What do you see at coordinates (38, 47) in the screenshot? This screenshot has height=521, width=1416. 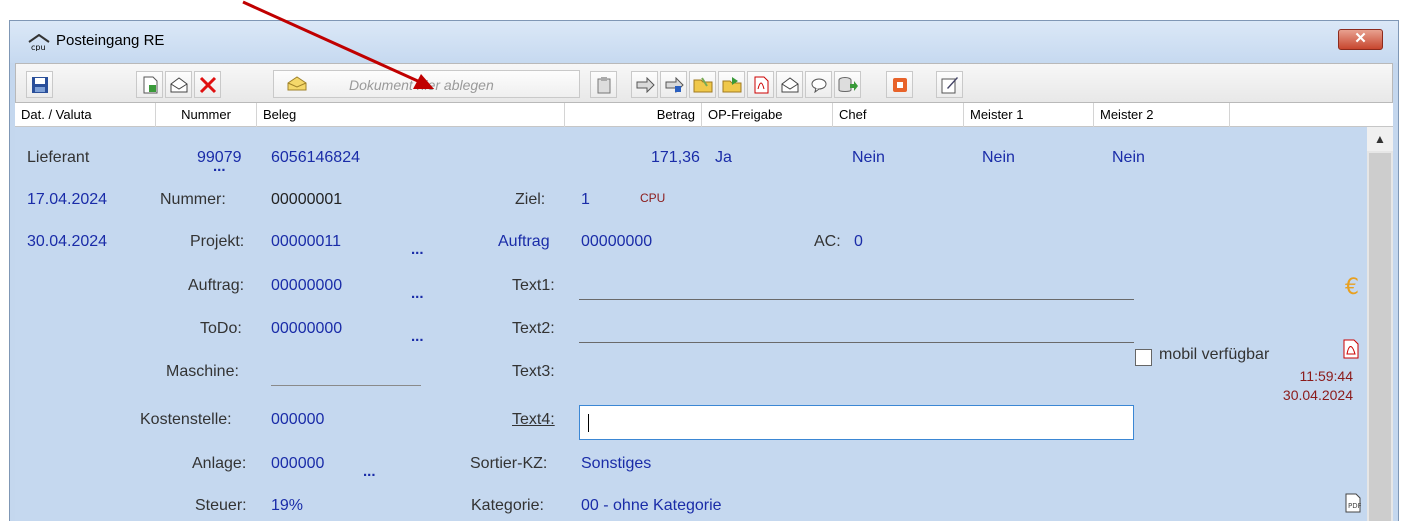 I see `svg-text: cpu` at bounding box center [38, 47].